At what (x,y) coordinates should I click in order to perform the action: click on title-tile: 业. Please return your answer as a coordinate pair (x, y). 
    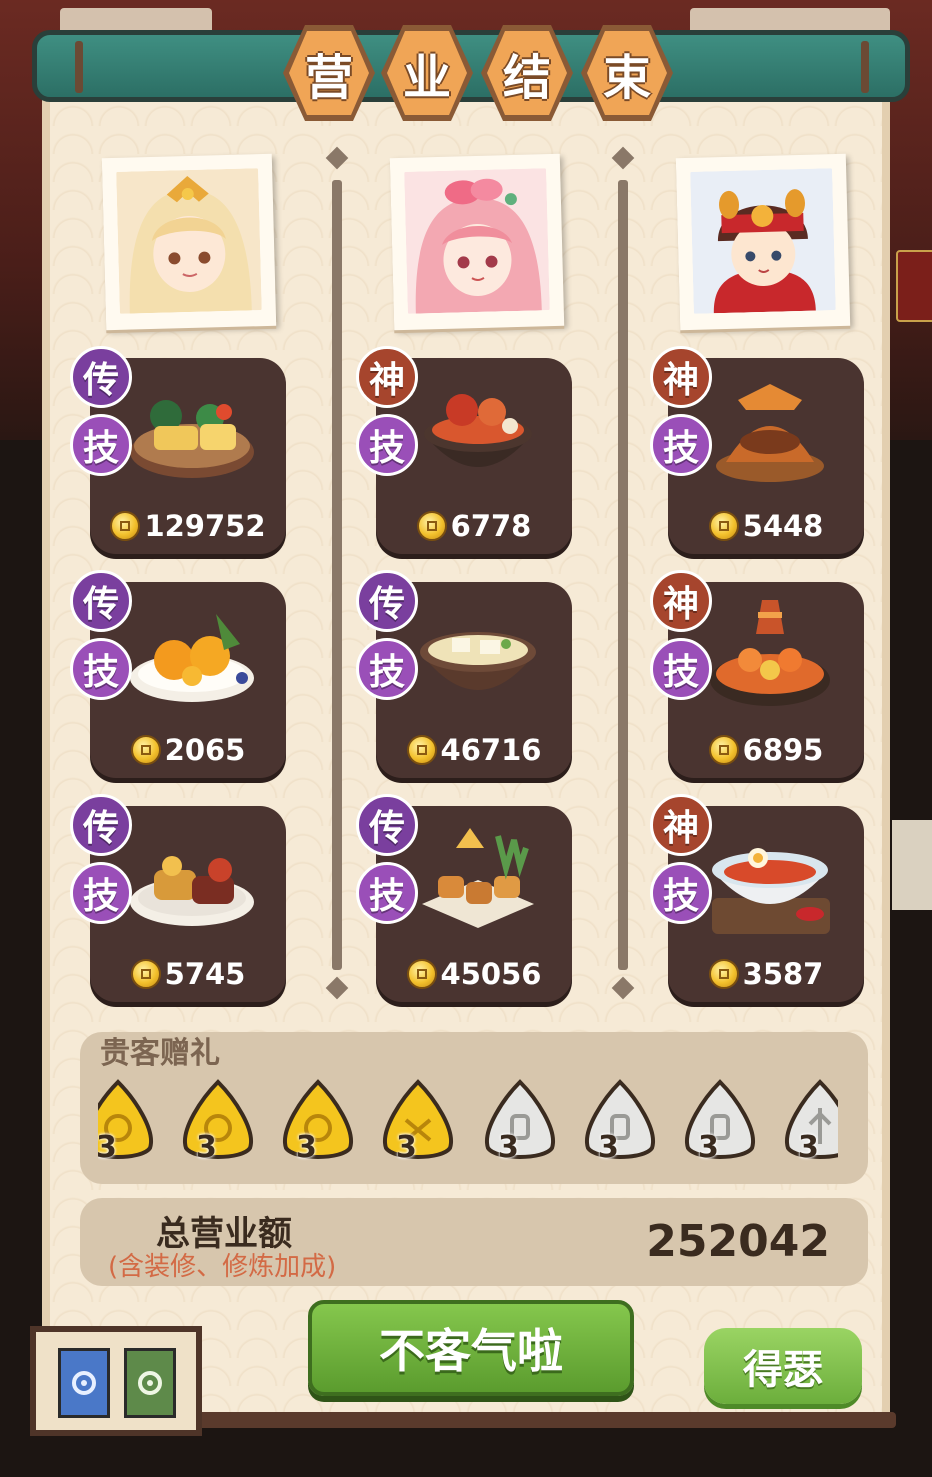
    Looking at the image, I should click on (427, 73).